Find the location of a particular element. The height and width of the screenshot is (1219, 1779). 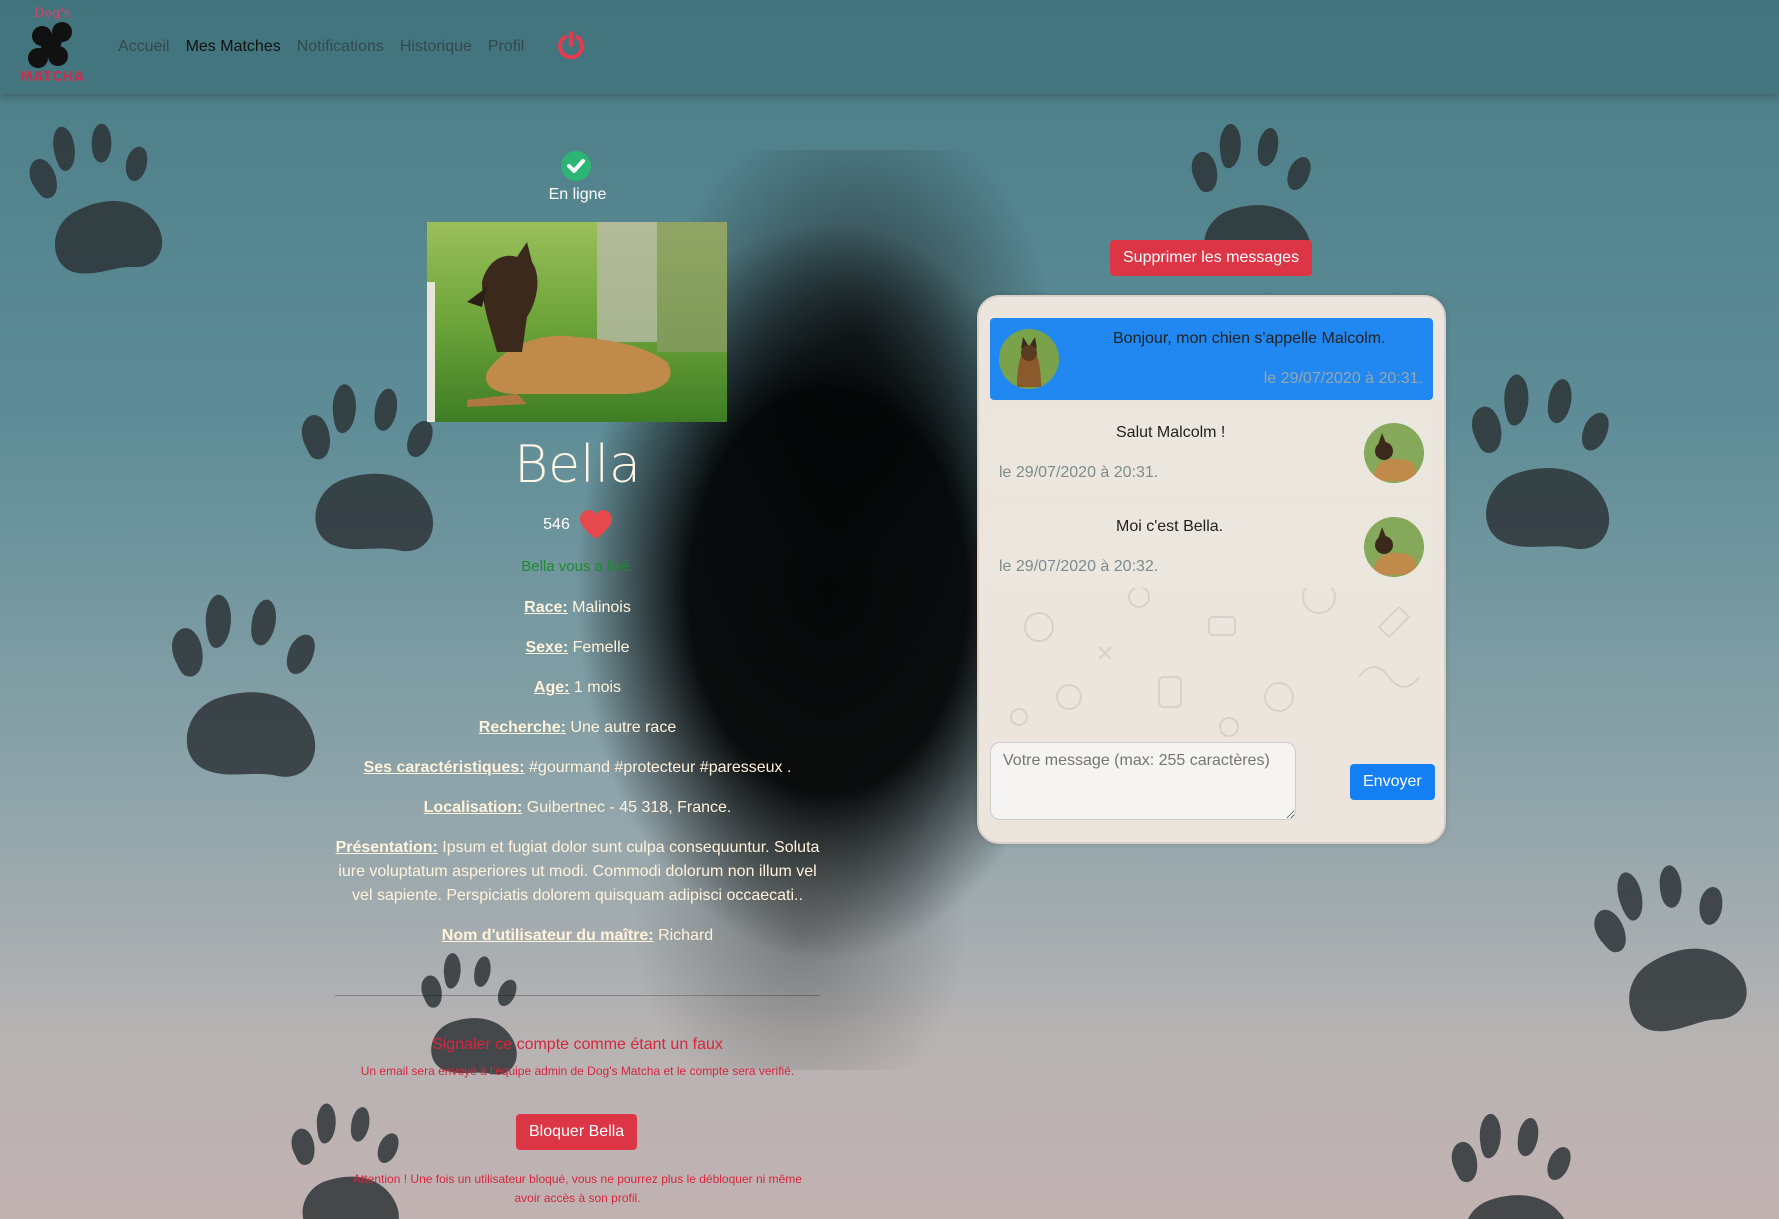

block-user-button: Bloquer Bella is located at coordinates (577, 1132).